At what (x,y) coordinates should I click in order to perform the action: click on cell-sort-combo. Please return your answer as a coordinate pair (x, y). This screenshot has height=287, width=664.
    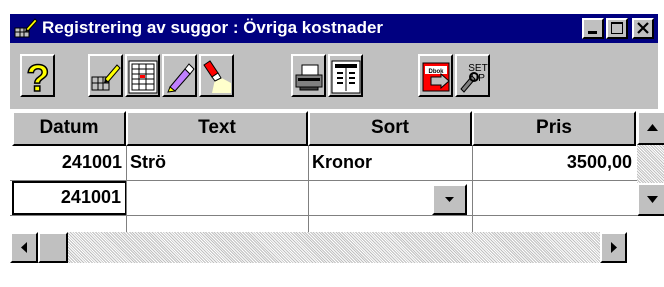
    Looking at the image, I should click on (370, 198).